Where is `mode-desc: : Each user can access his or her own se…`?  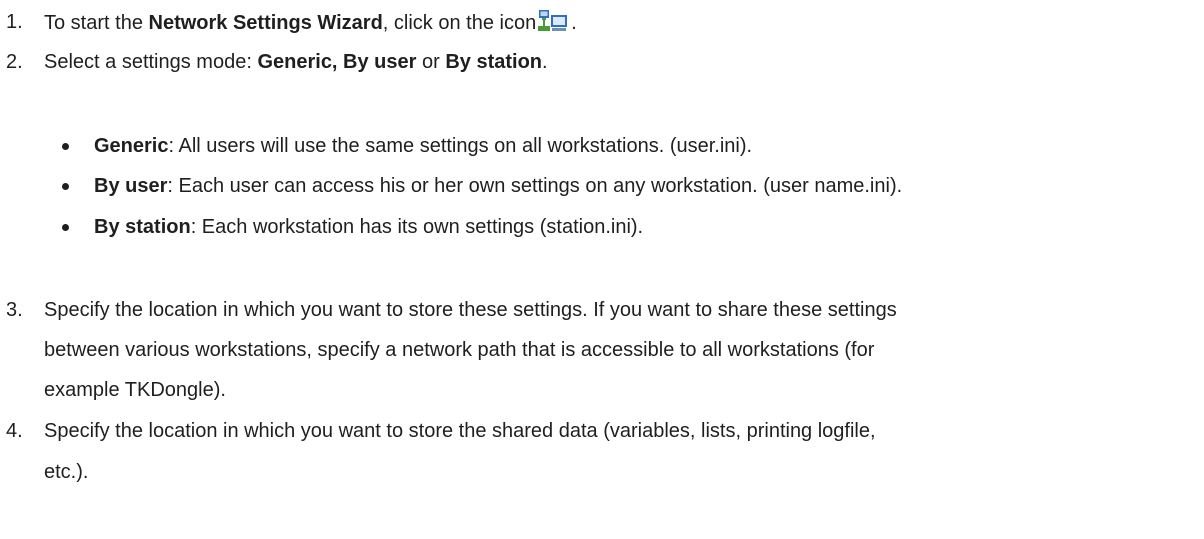
mode-desc: : Each user can access his or her own se… is located at coordinates (535, 186).